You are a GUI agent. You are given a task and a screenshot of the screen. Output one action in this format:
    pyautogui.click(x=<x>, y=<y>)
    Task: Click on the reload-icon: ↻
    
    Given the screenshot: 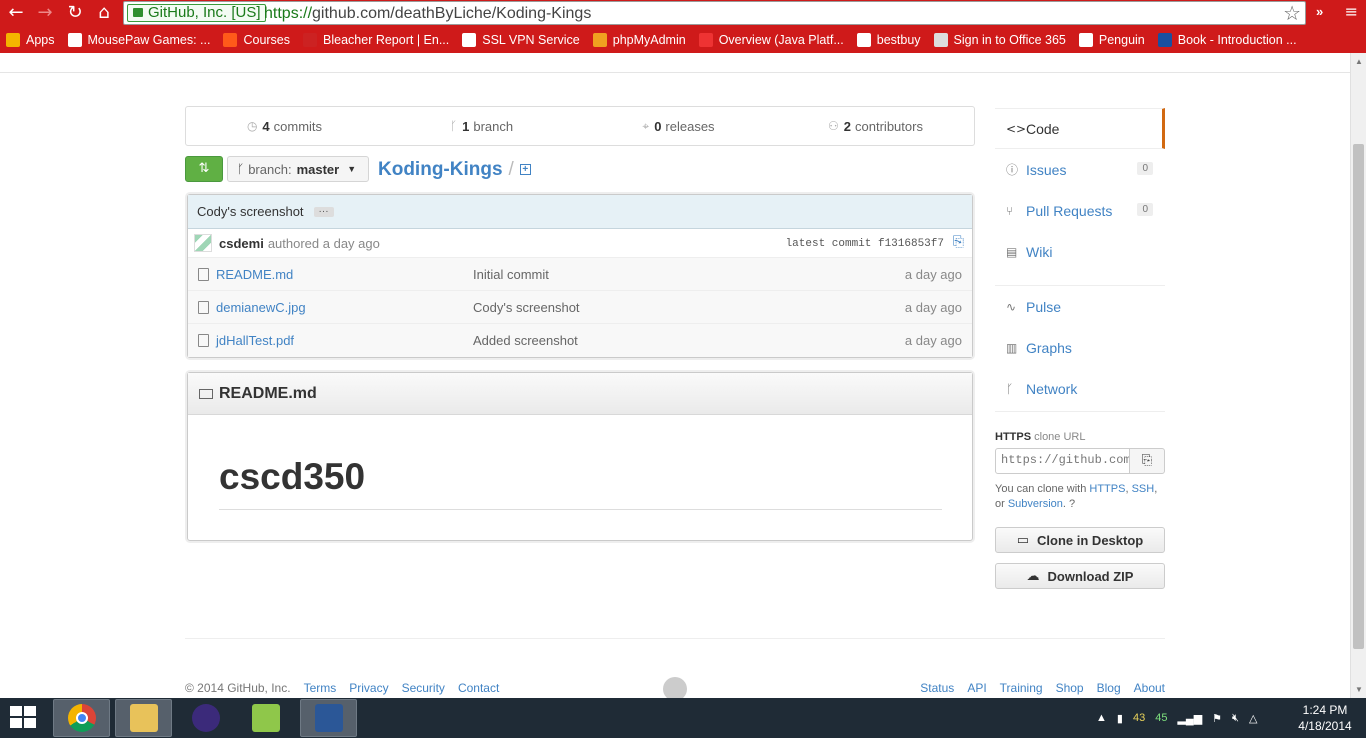 What is the action you would take?
    pyautogui.click(x=75, y=13)
    